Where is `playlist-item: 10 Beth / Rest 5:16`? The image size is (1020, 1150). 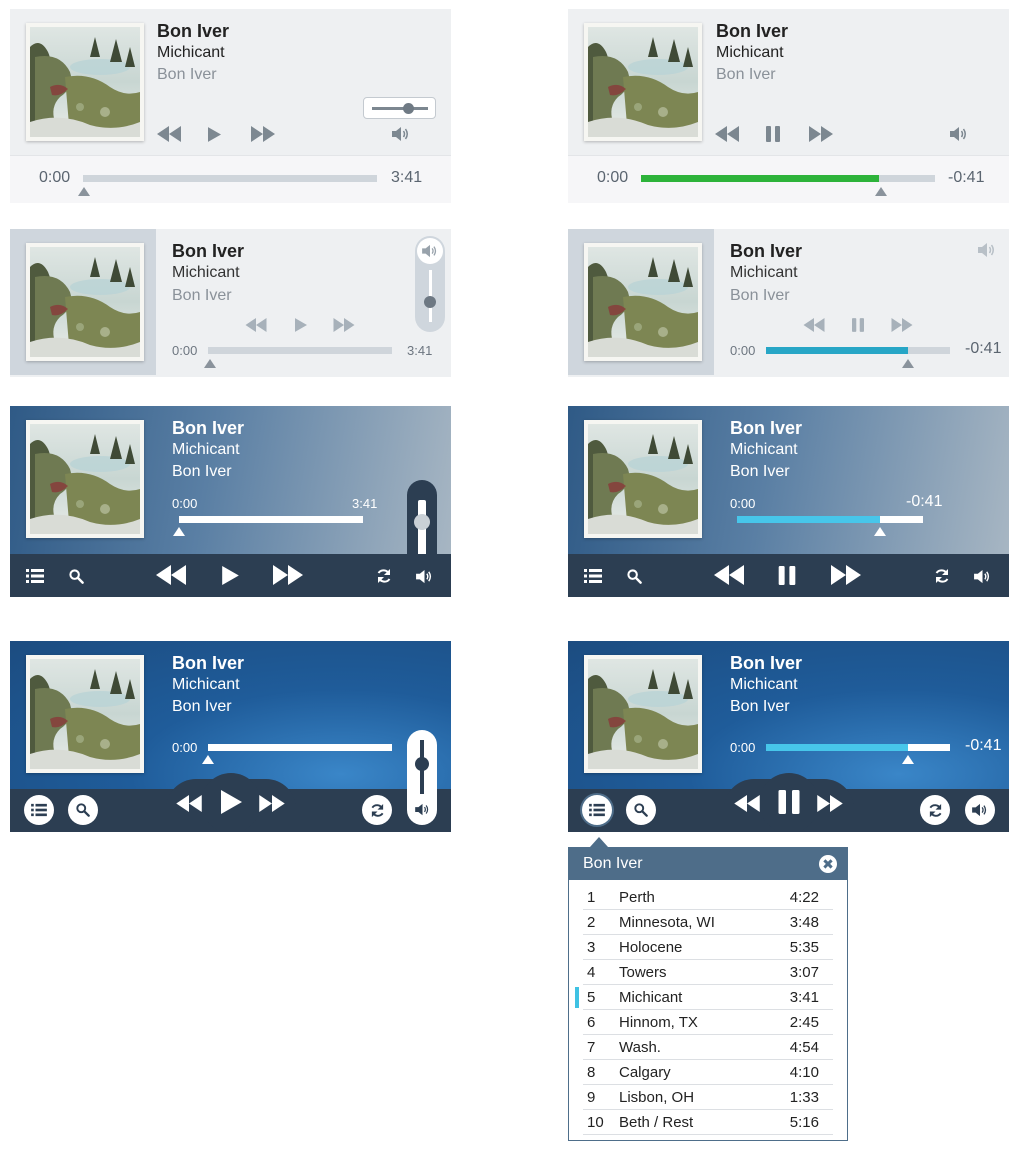
playlist-item: 10 Beth / Rest 5:16 is located at coordinates (708, 1122).